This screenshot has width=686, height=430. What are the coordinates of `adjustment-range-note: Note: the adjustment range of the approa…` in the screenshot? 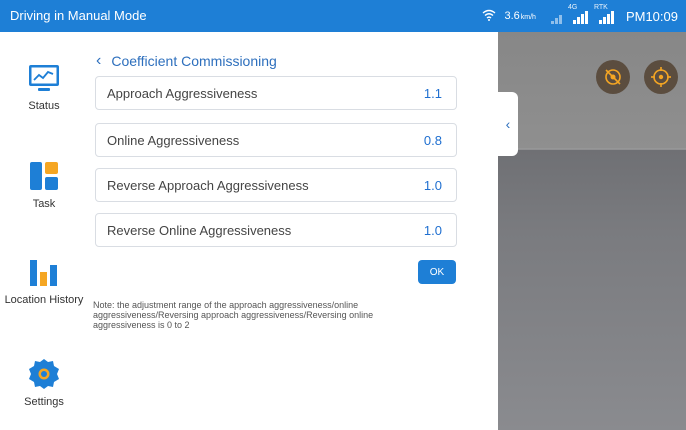 It's located at (233, 315).